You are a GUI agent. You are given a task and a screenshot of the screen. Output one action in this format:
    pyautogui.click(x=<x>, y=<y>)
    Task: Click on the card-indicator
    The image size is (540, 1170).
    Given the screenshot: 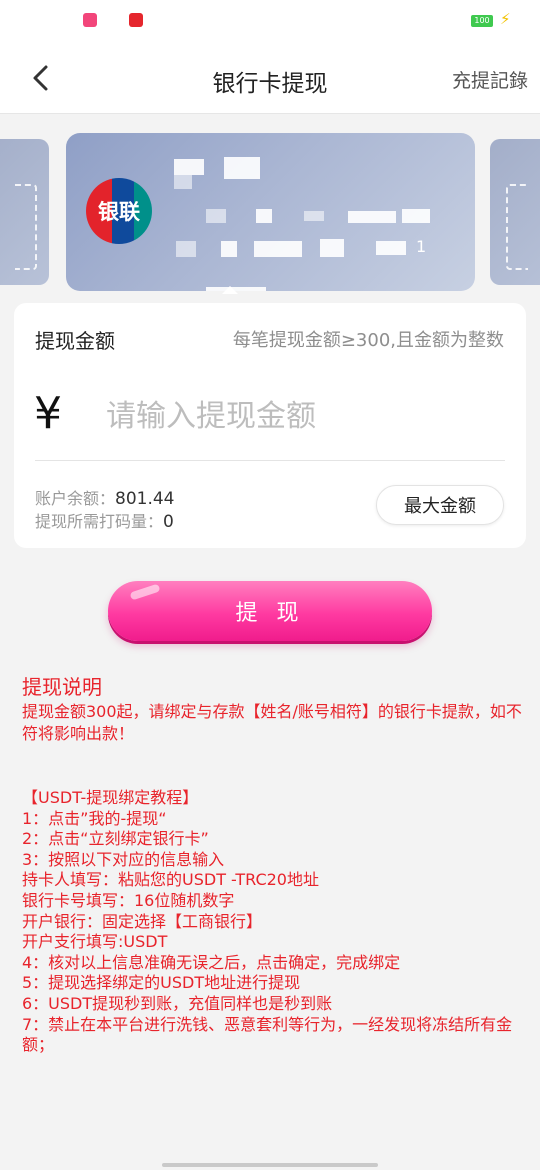 What is the action you would take?
    pyautogui.click(x=230, y=290)
    